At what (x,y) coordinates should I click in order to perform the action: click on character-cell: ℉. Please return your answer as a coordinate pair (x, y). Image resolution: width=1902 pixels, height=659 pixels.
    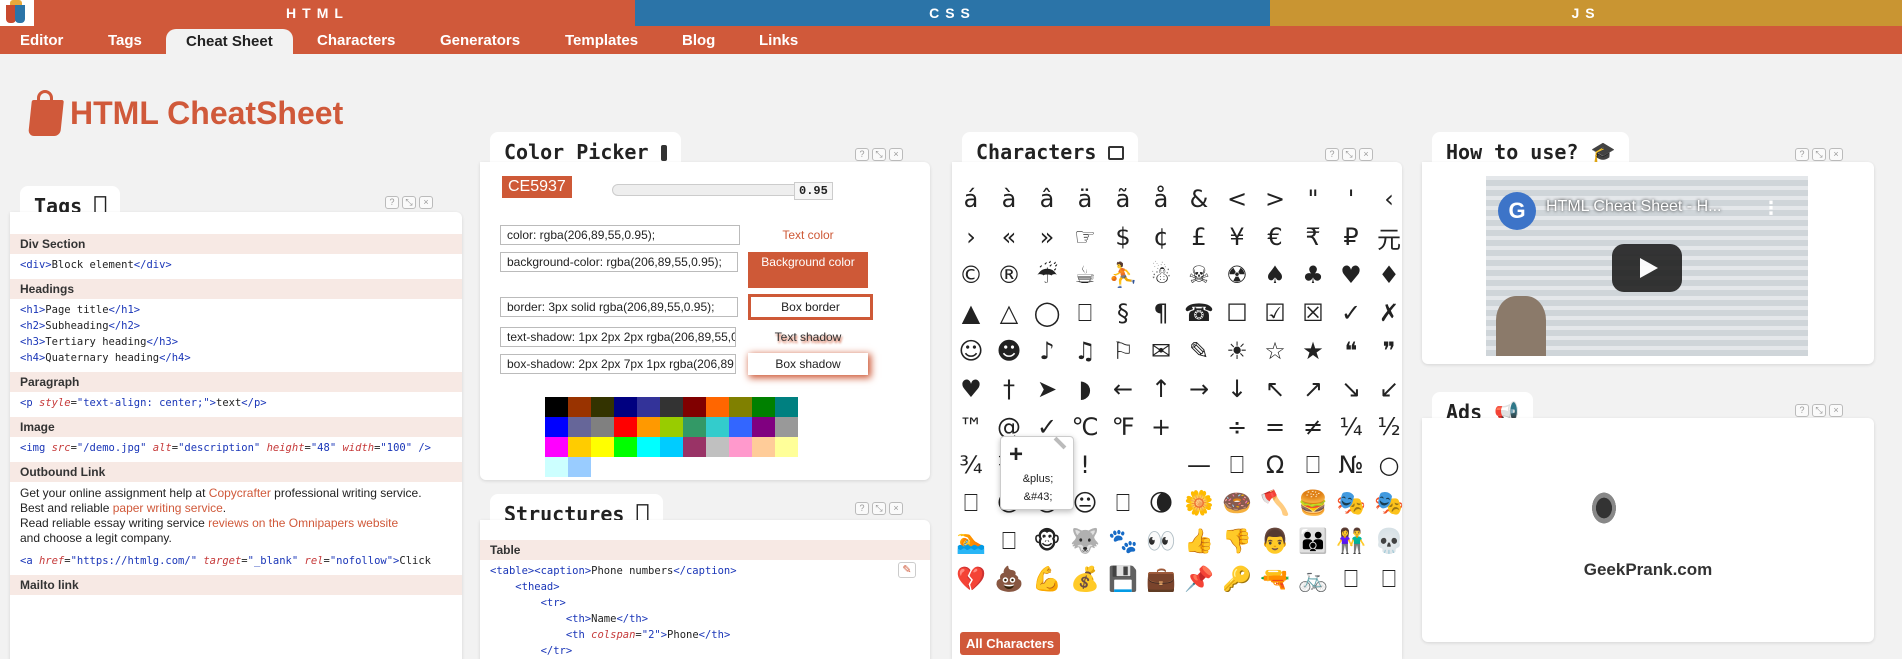
    Looking at the image, I should click on (1123, 427).